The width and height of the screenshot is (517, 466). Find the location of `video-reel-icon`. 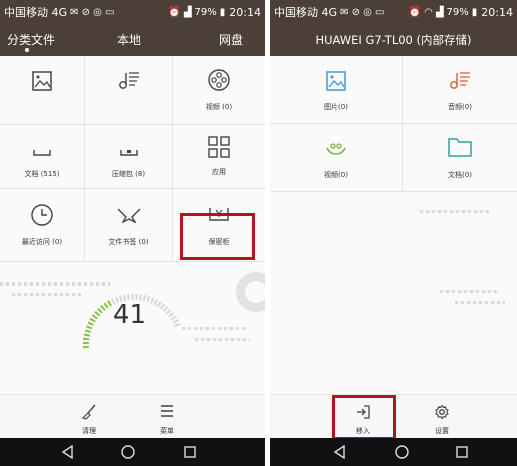

video-reel-icon is located at coordinates (219, 80).